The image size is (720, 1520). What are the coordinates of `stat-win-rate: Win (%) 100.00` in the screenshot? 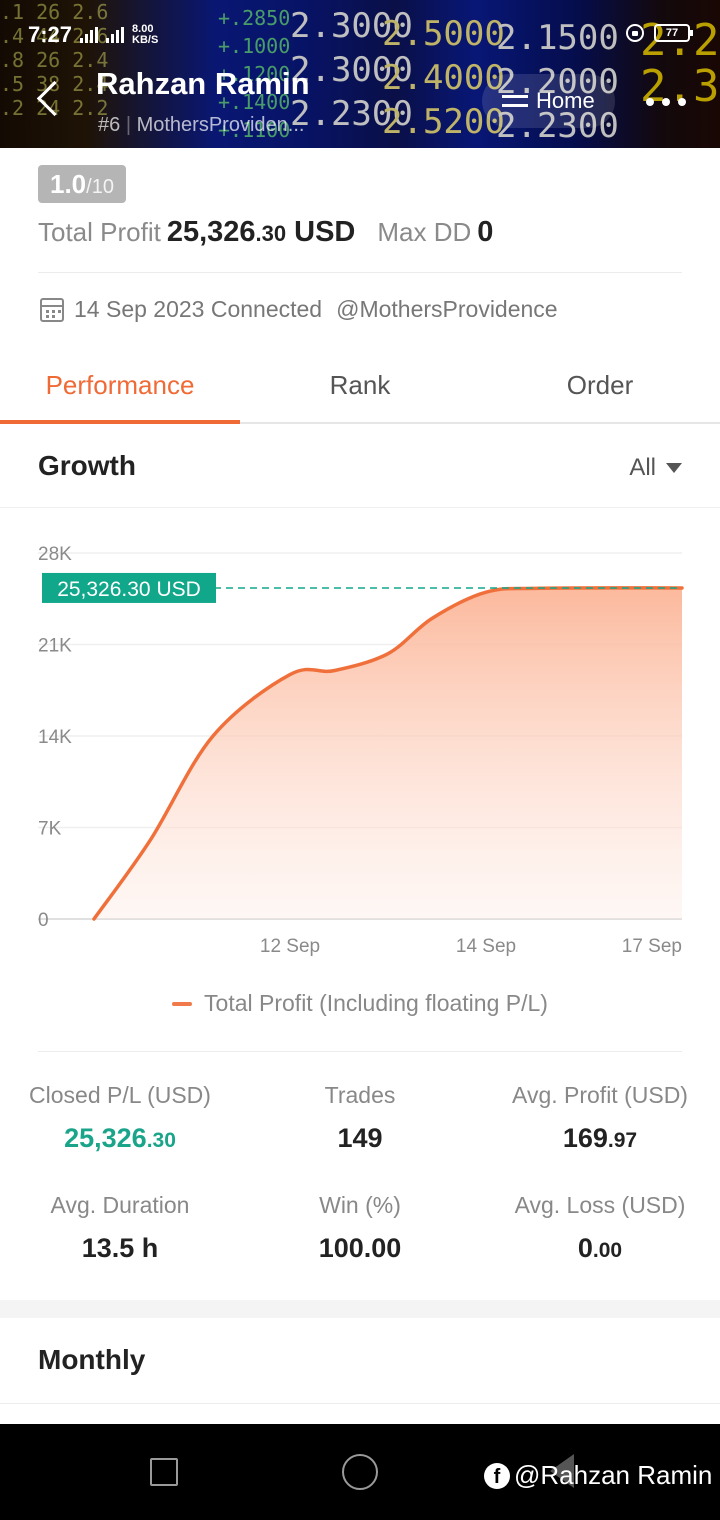 It's located at (360, 1228).